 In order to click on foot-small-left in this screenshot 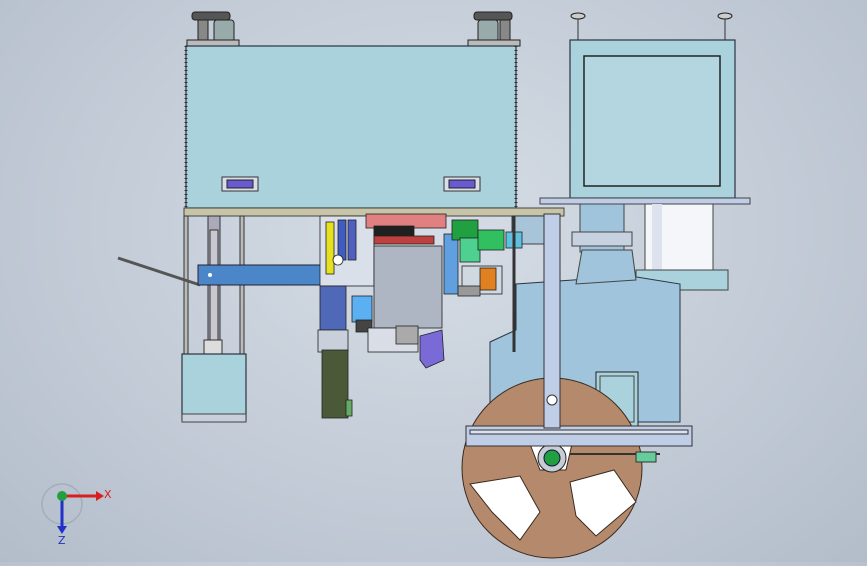, I will do `click(578, 26)`.